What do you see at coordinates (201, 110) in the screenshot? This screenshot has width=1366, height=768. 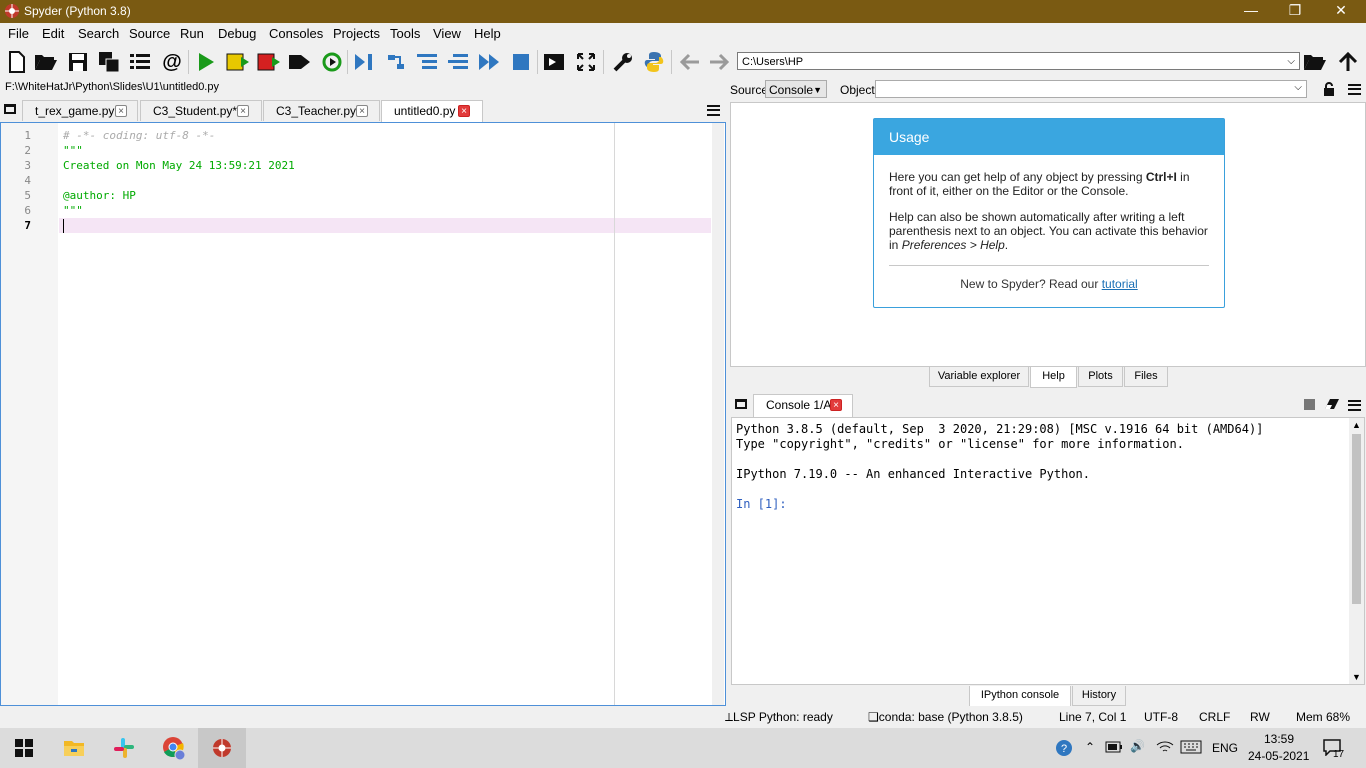 I see `tab-c3-student: C3_Student.py* ×` at bounding box center [201, 110].